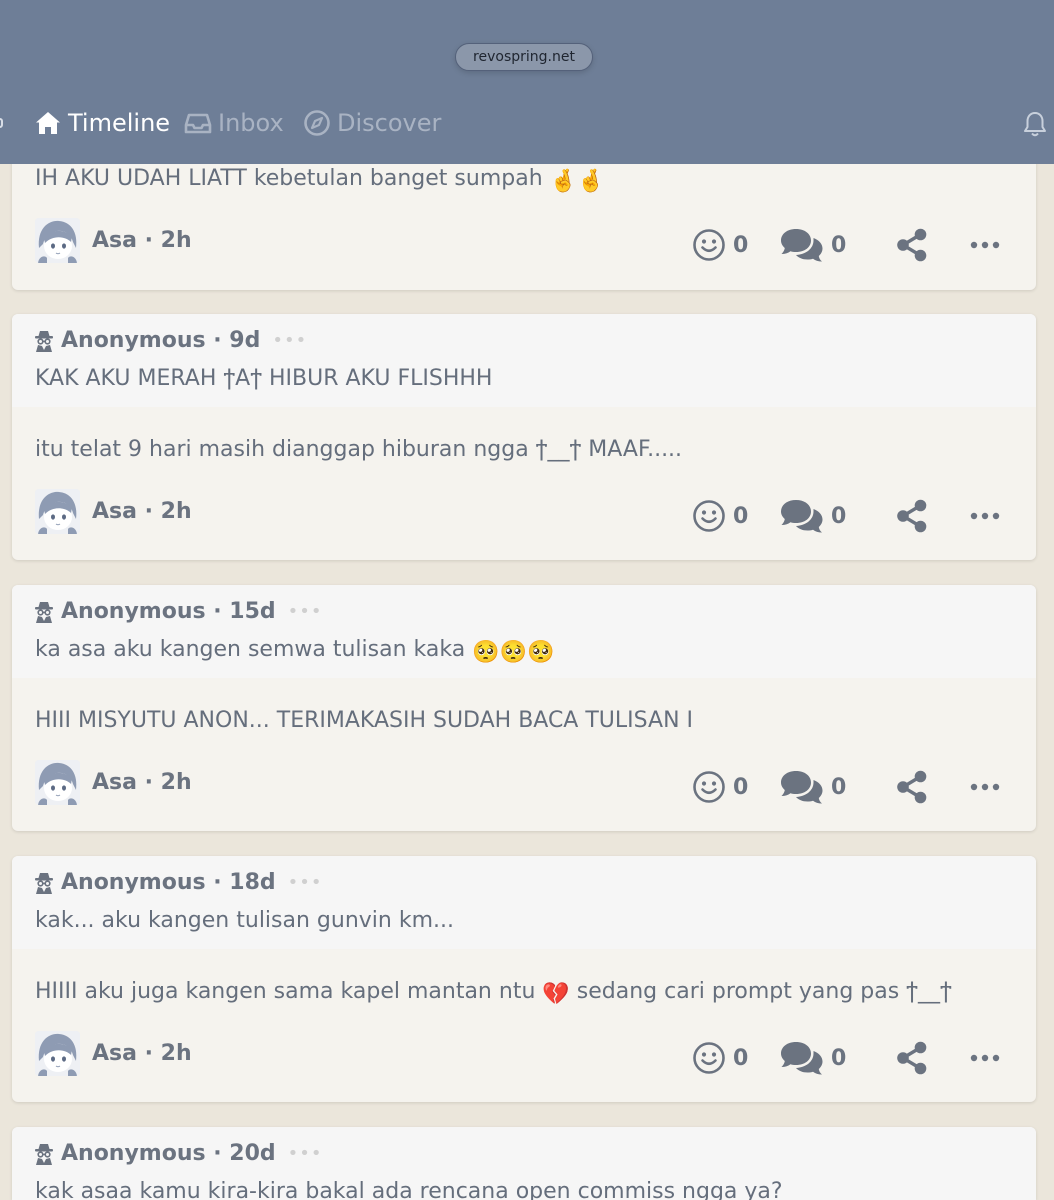 This screenshot has height=1200, width=1054. Describe the element at coordinates (317, 123) in the screenshot. I see `compass-icon` at that location.